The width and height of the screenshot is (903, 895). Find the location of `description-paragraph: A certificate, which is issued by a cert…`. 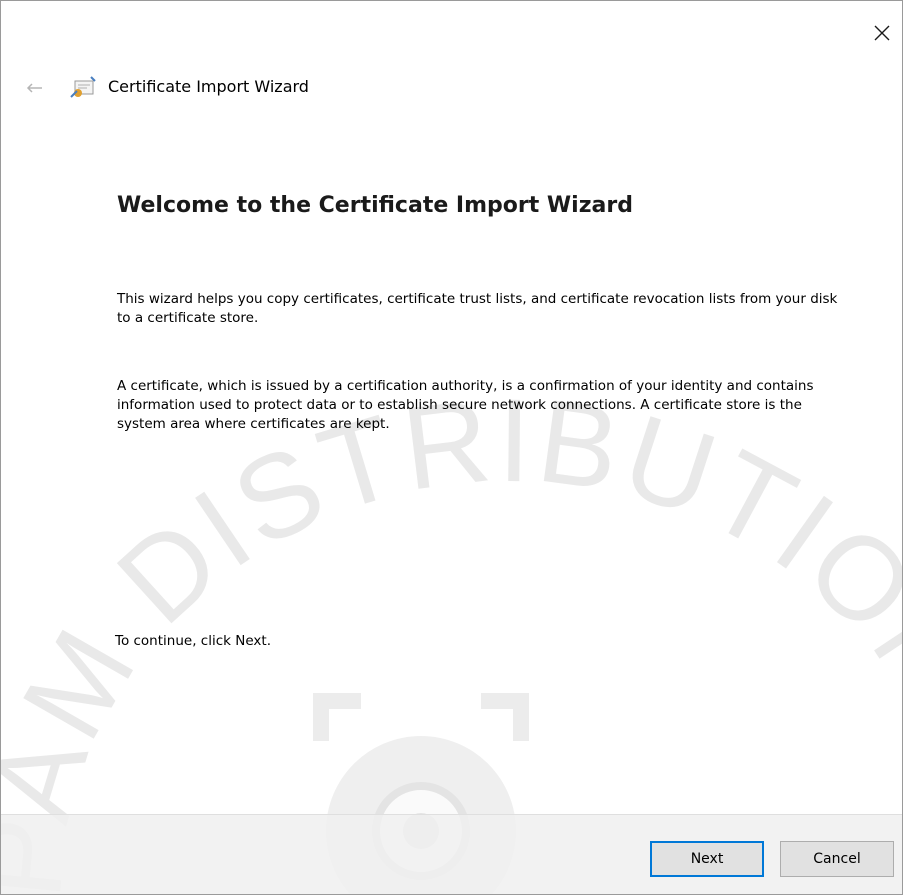

description-paragraph: A certificate, which is issued by a cert… is located at coordinates (465, 405).